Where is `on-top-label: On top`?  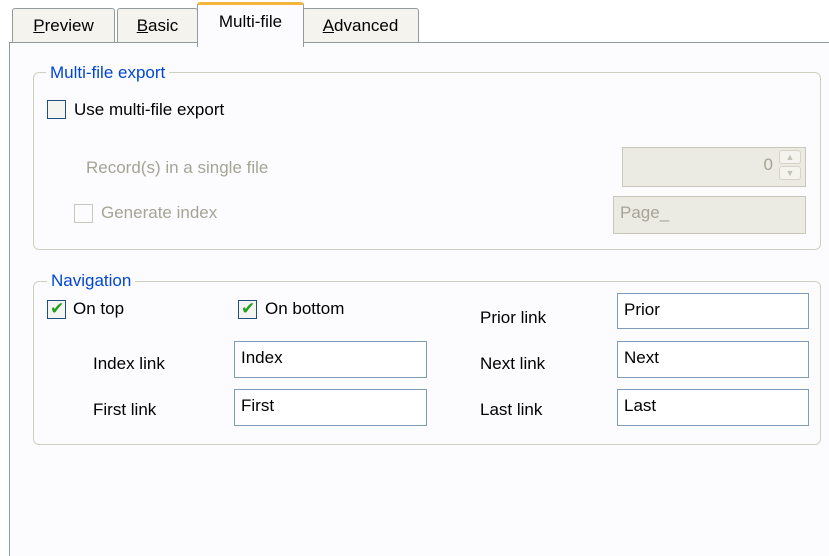
on-top-label: On top is located at coordinates (98, 309).